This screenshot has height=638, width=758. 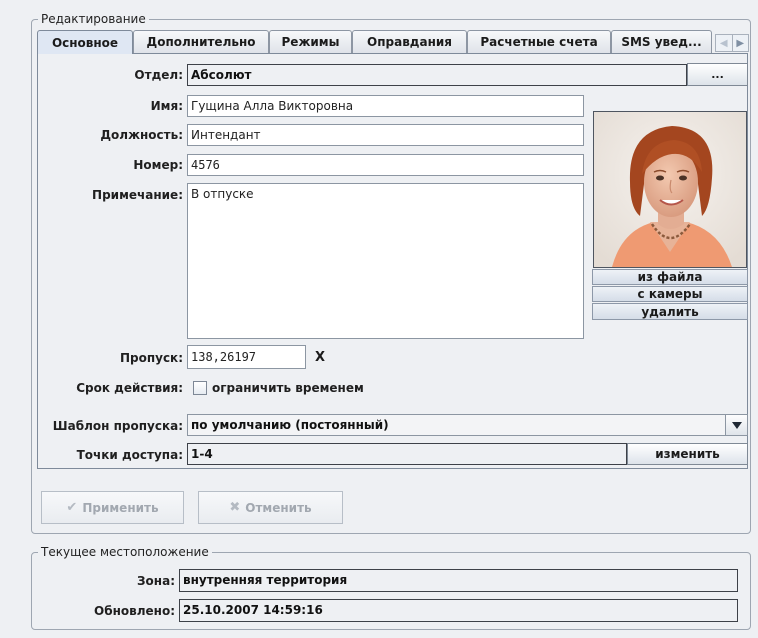 What do you see at coordinates (385, 106) in the screenshot?
I see `name-input: Гущина Алла Викторовна` at bounding box center [385, 106].